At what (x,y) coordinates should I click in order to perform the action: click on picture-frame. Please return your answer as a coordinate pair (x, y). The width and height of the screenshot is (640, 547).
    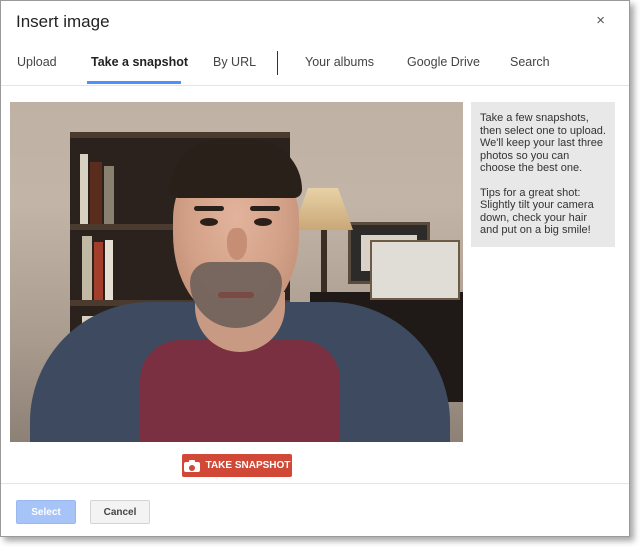
    Looking at the image, I should click on (415, 270).